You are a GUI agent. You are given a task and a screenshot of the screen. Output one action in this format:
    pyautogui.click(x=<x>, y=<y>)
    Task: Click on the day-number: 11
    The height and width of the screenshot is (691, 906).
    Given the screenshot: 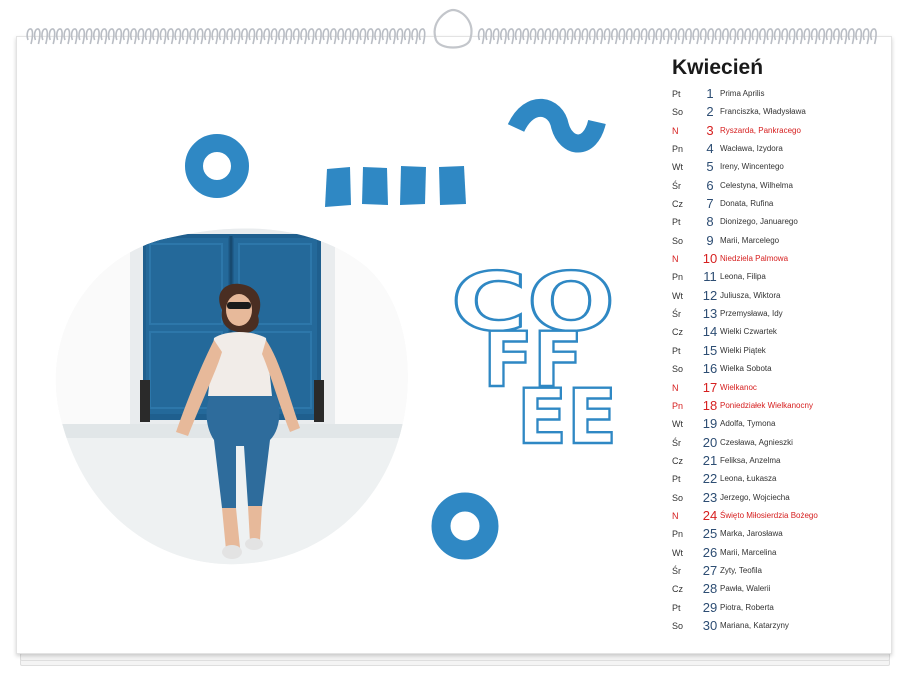 What is the action you would take?
    pyautogui.click(x=710, y=277)
    